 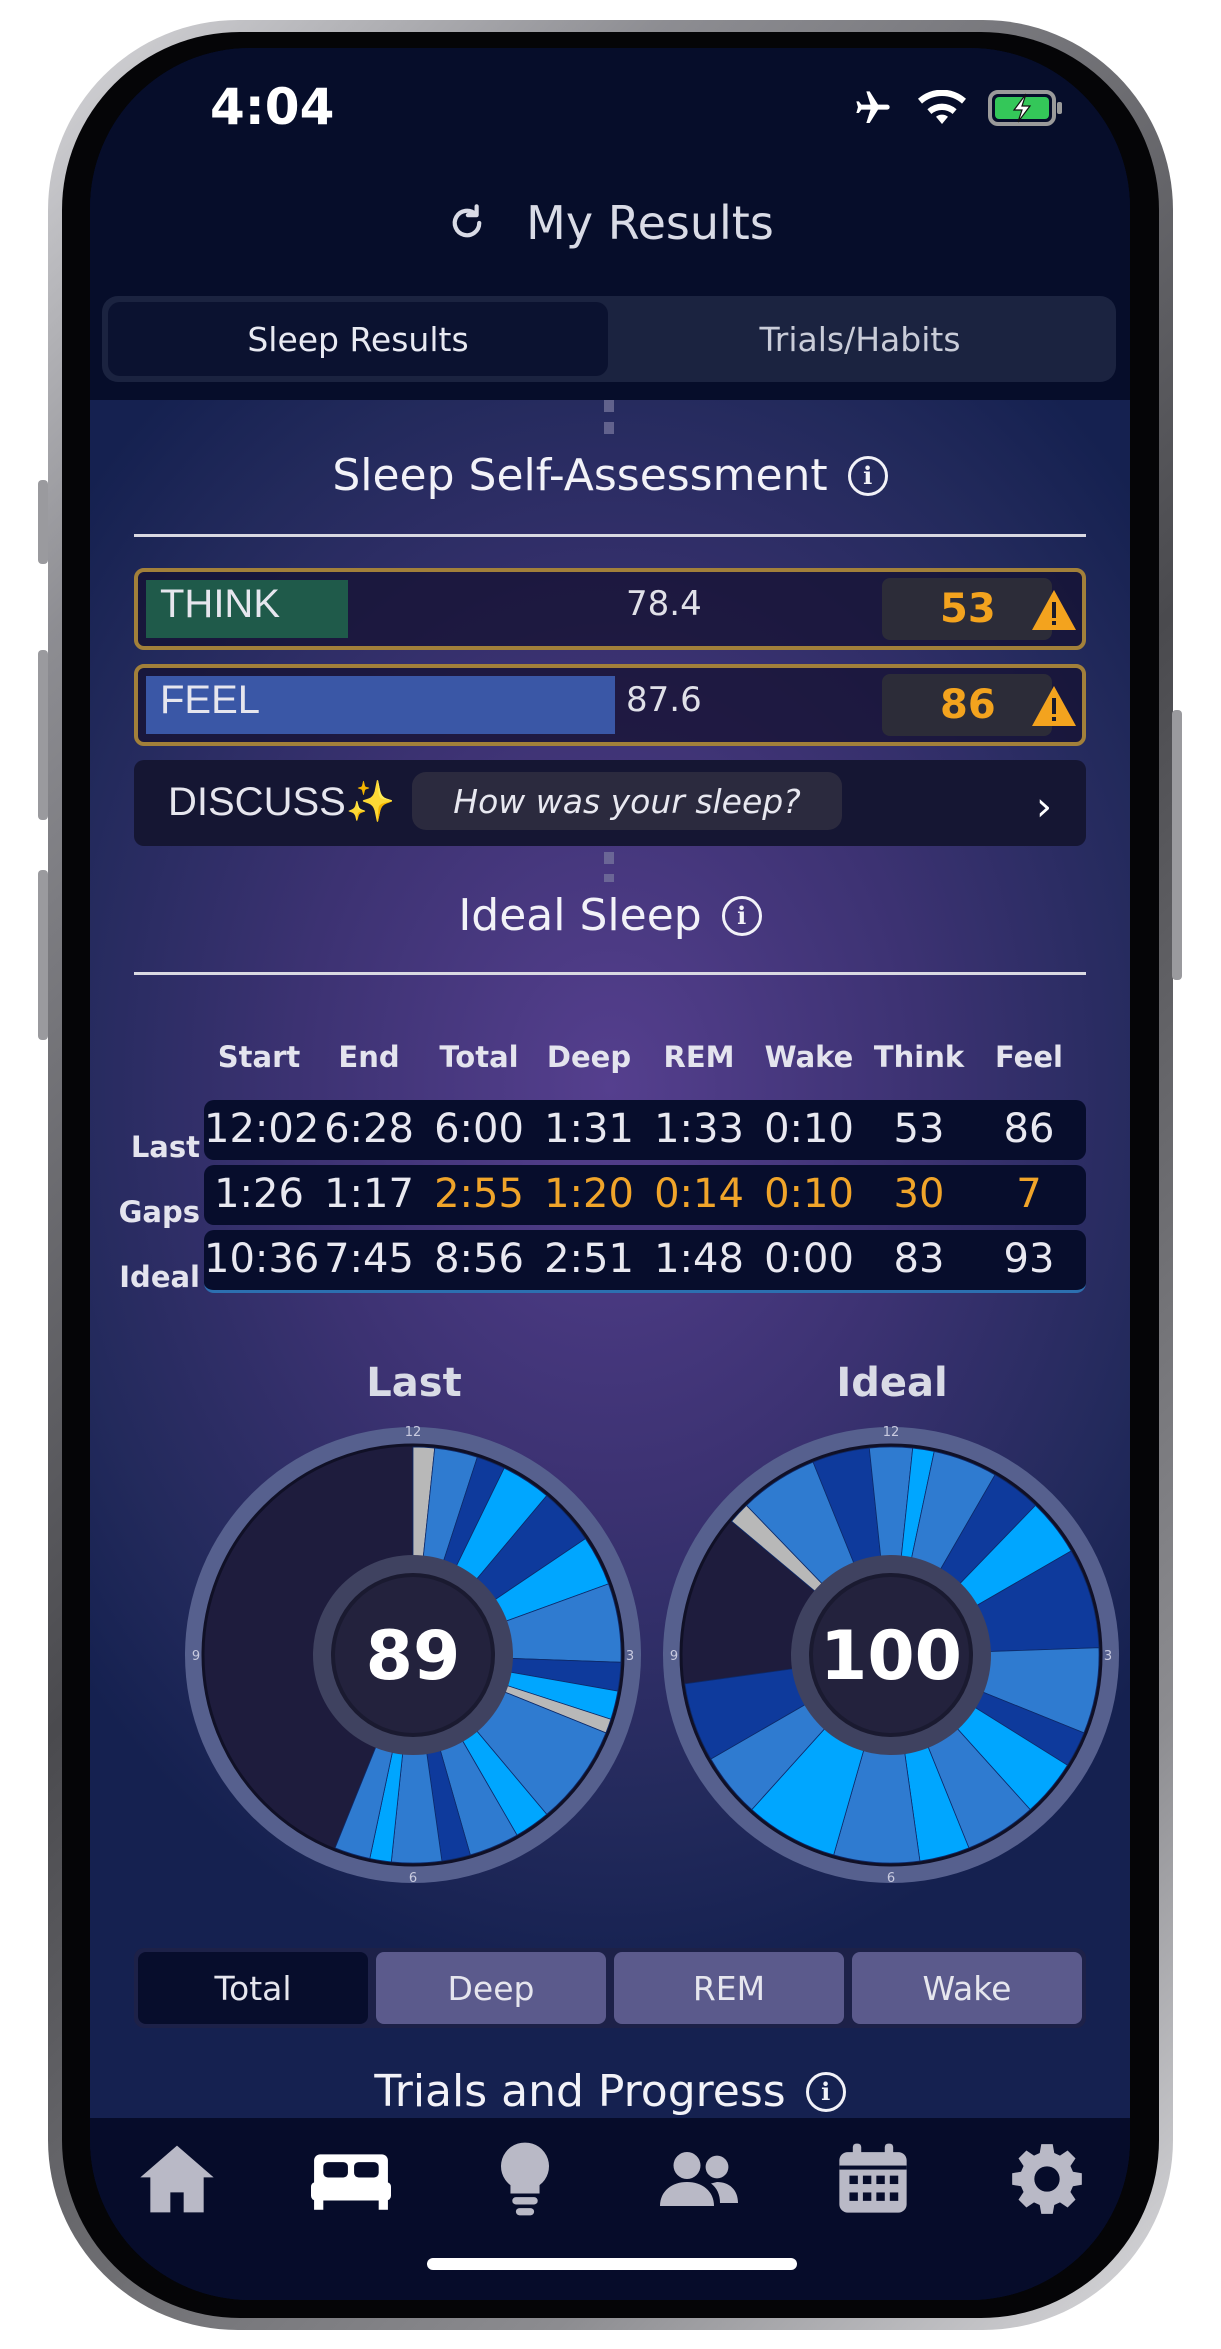 What do you see at coordinates (645, 1261) in the screenshot?
I see `table-row: 10:36 7:45 8:56 2:51 1:48 0:00 83 93` at bounding box center [645, 1261].